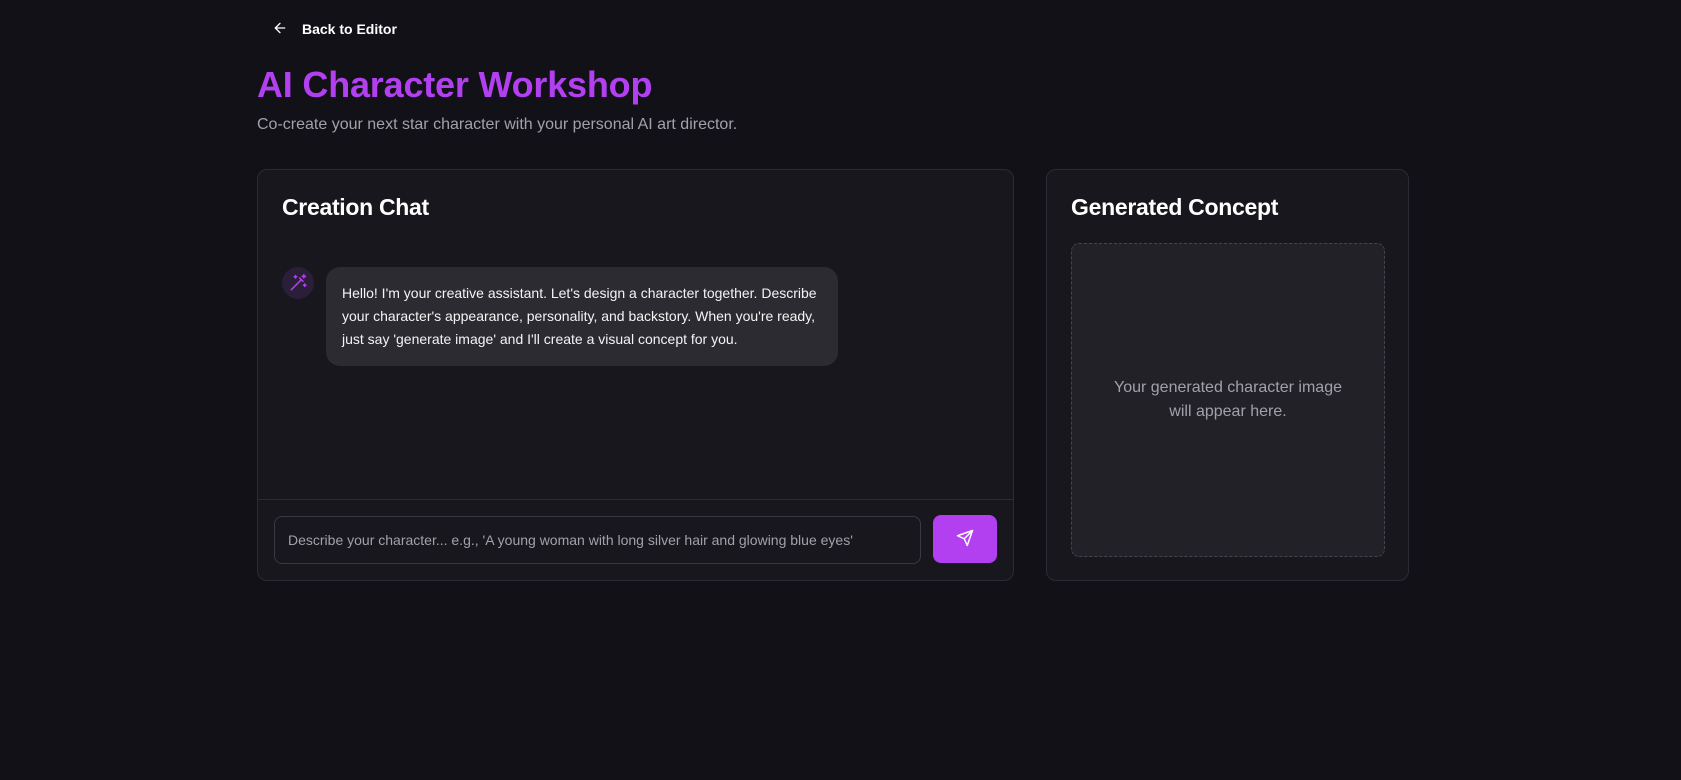  I want to click on arrow-left-icon, so click(280, 29).